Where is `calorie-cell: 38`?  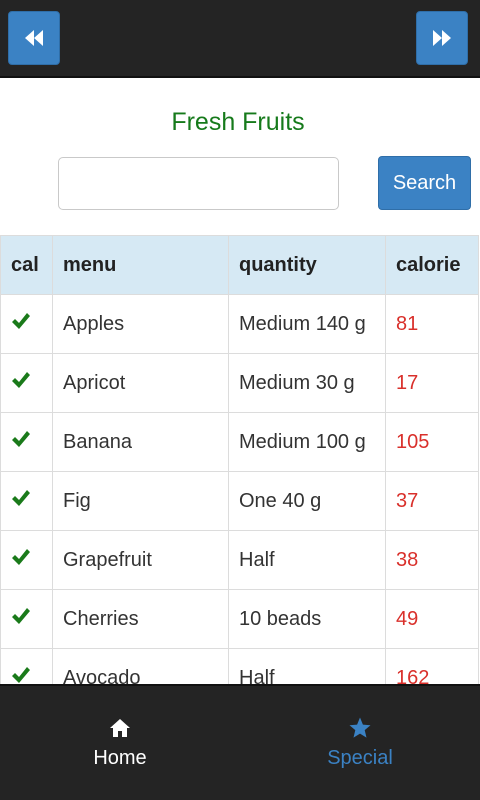
calorie-cell: 38 is located at coordinates (432, 560).